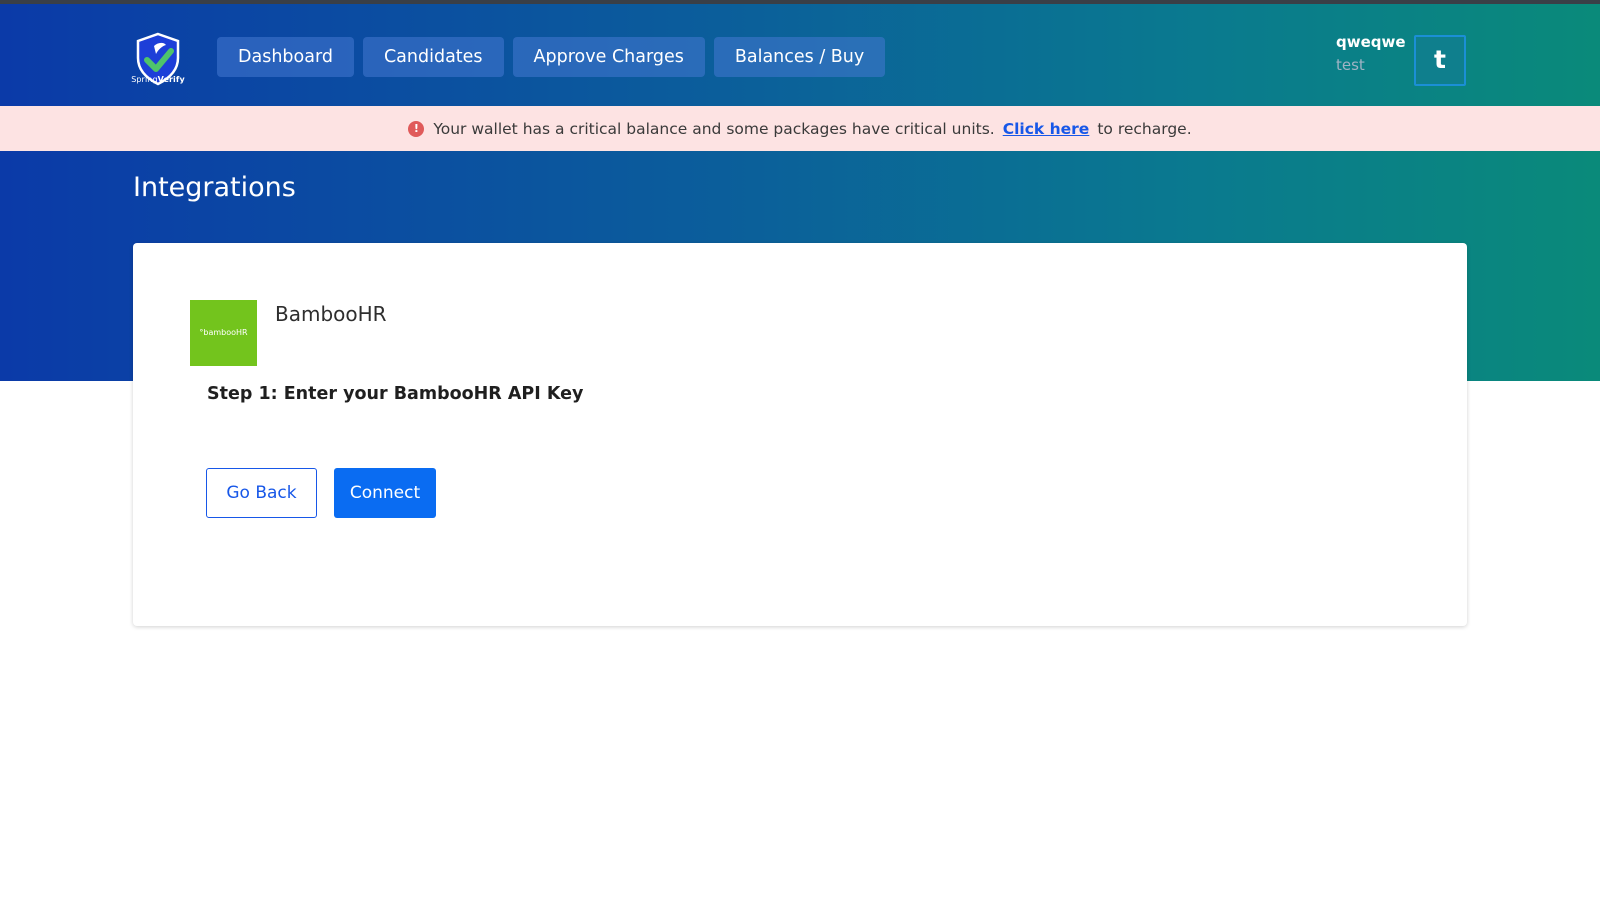 This screenshot has height=909, width=1600. Describe the element at coordinates (285, 57) in the screenshot. I see `nav-dashboard-button: Dashboard` at that location.